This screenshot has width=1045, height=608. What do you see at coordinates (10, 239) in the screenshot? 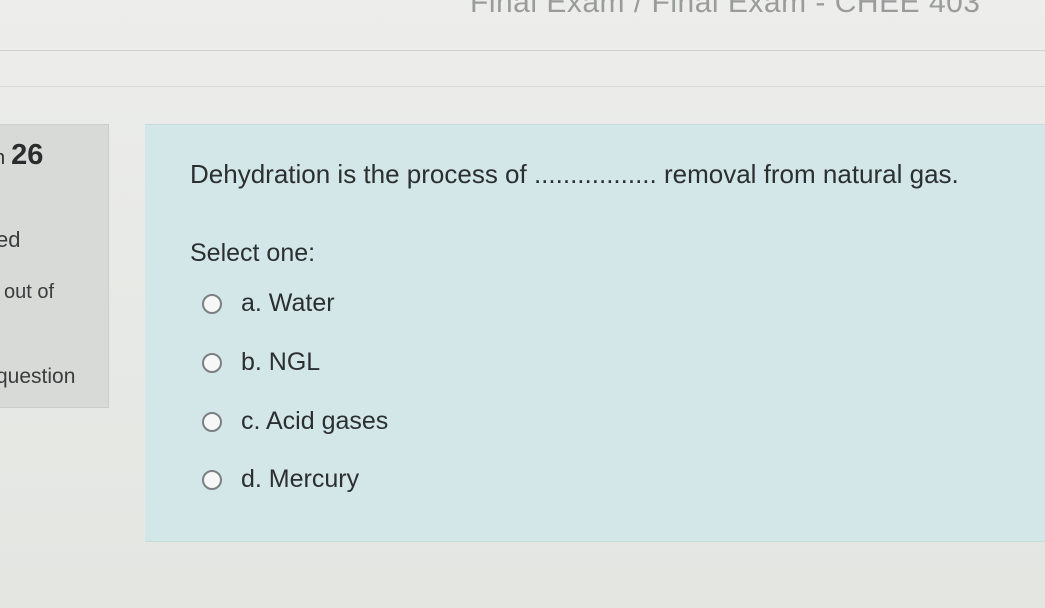
I see `question-state: ed` at bounding box center [10, 239].